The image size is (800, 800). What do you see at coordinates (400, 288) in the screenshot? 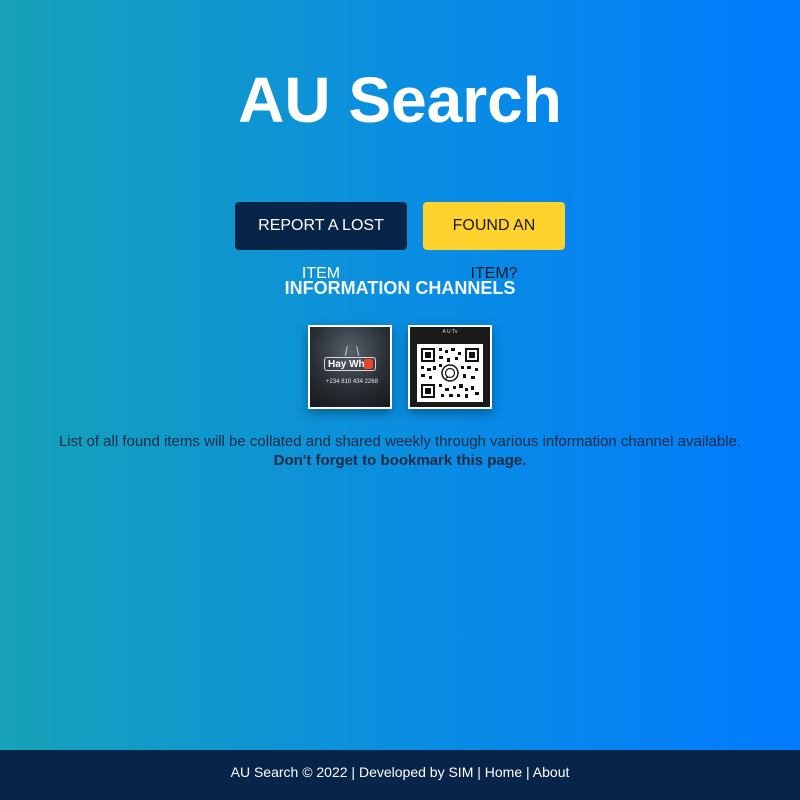
I see `information-channels-heading: INFORMATION CHANNELS` at bounding box center [400, 288].